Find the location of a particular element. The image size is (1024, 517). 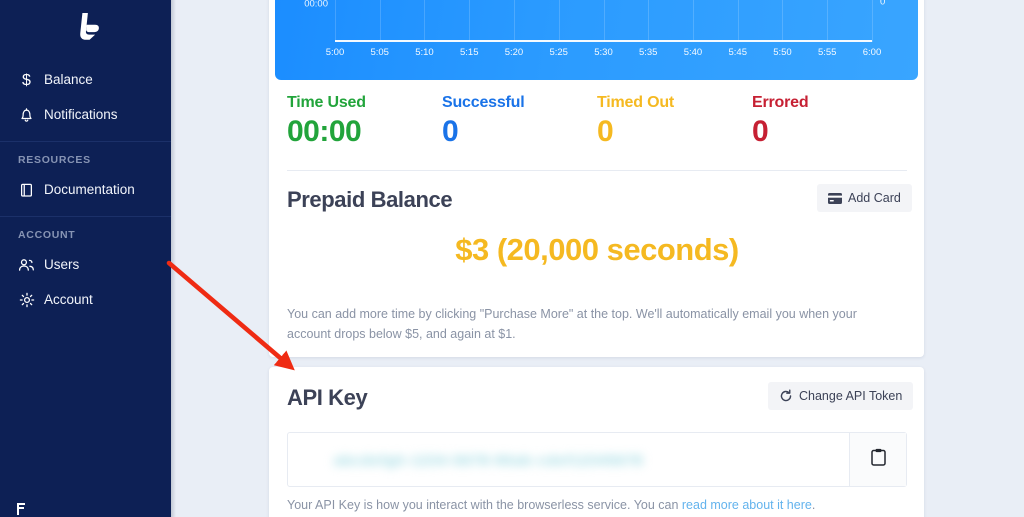

refresh-icon is located at coordinates (786, 396).